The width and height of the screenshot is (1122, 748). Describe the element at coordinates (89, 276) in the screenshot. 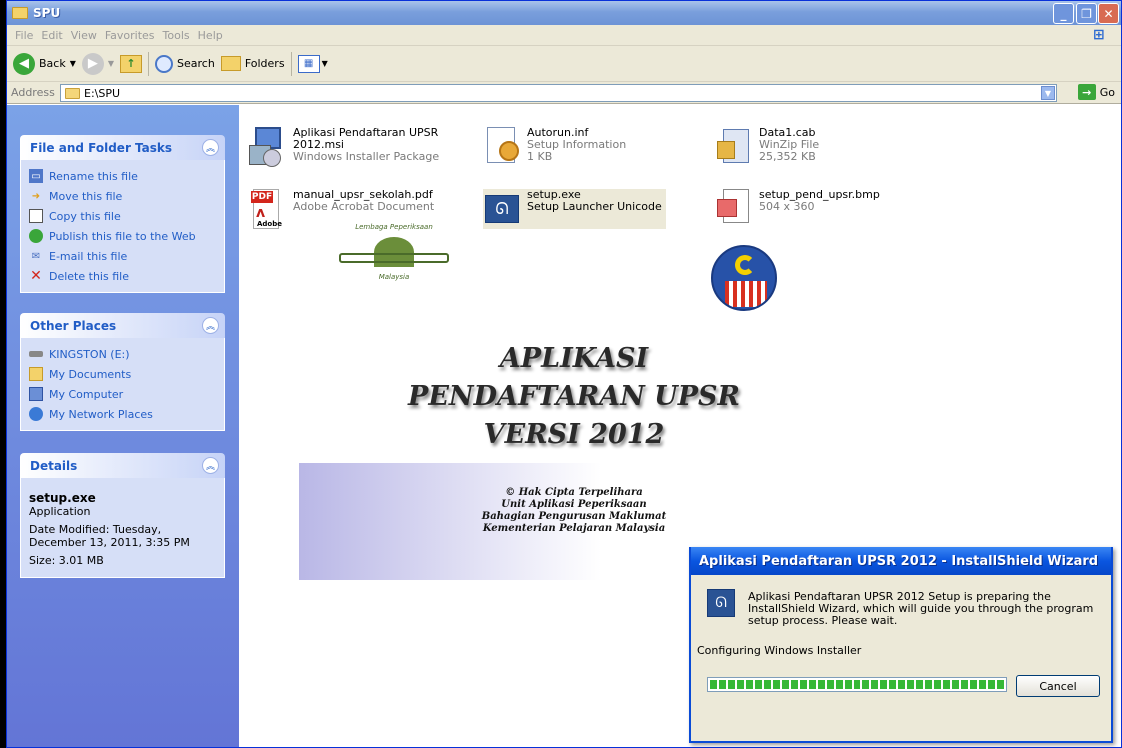

I see `link-label: Delete this file` at that location.